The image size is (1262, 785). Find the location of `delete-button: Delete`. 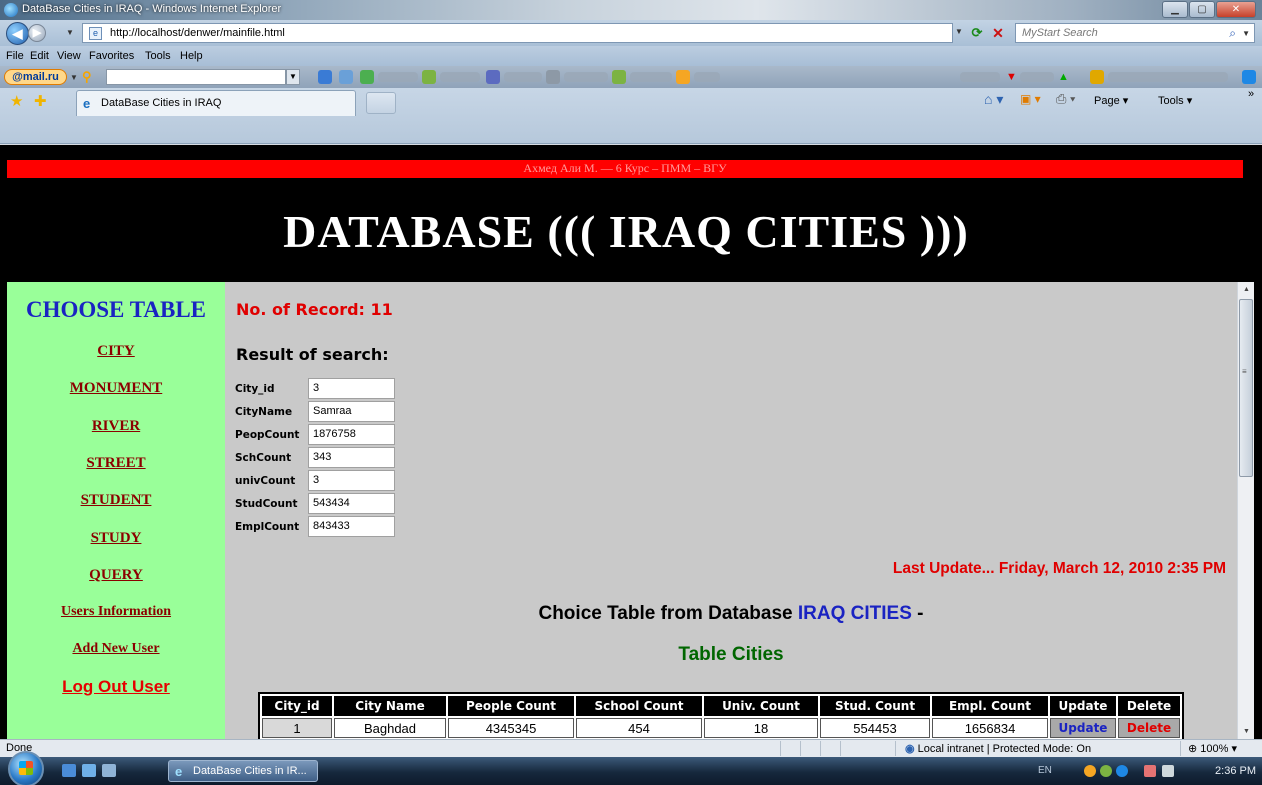

delete-button: Delete is located at coordinates (1149, 728).